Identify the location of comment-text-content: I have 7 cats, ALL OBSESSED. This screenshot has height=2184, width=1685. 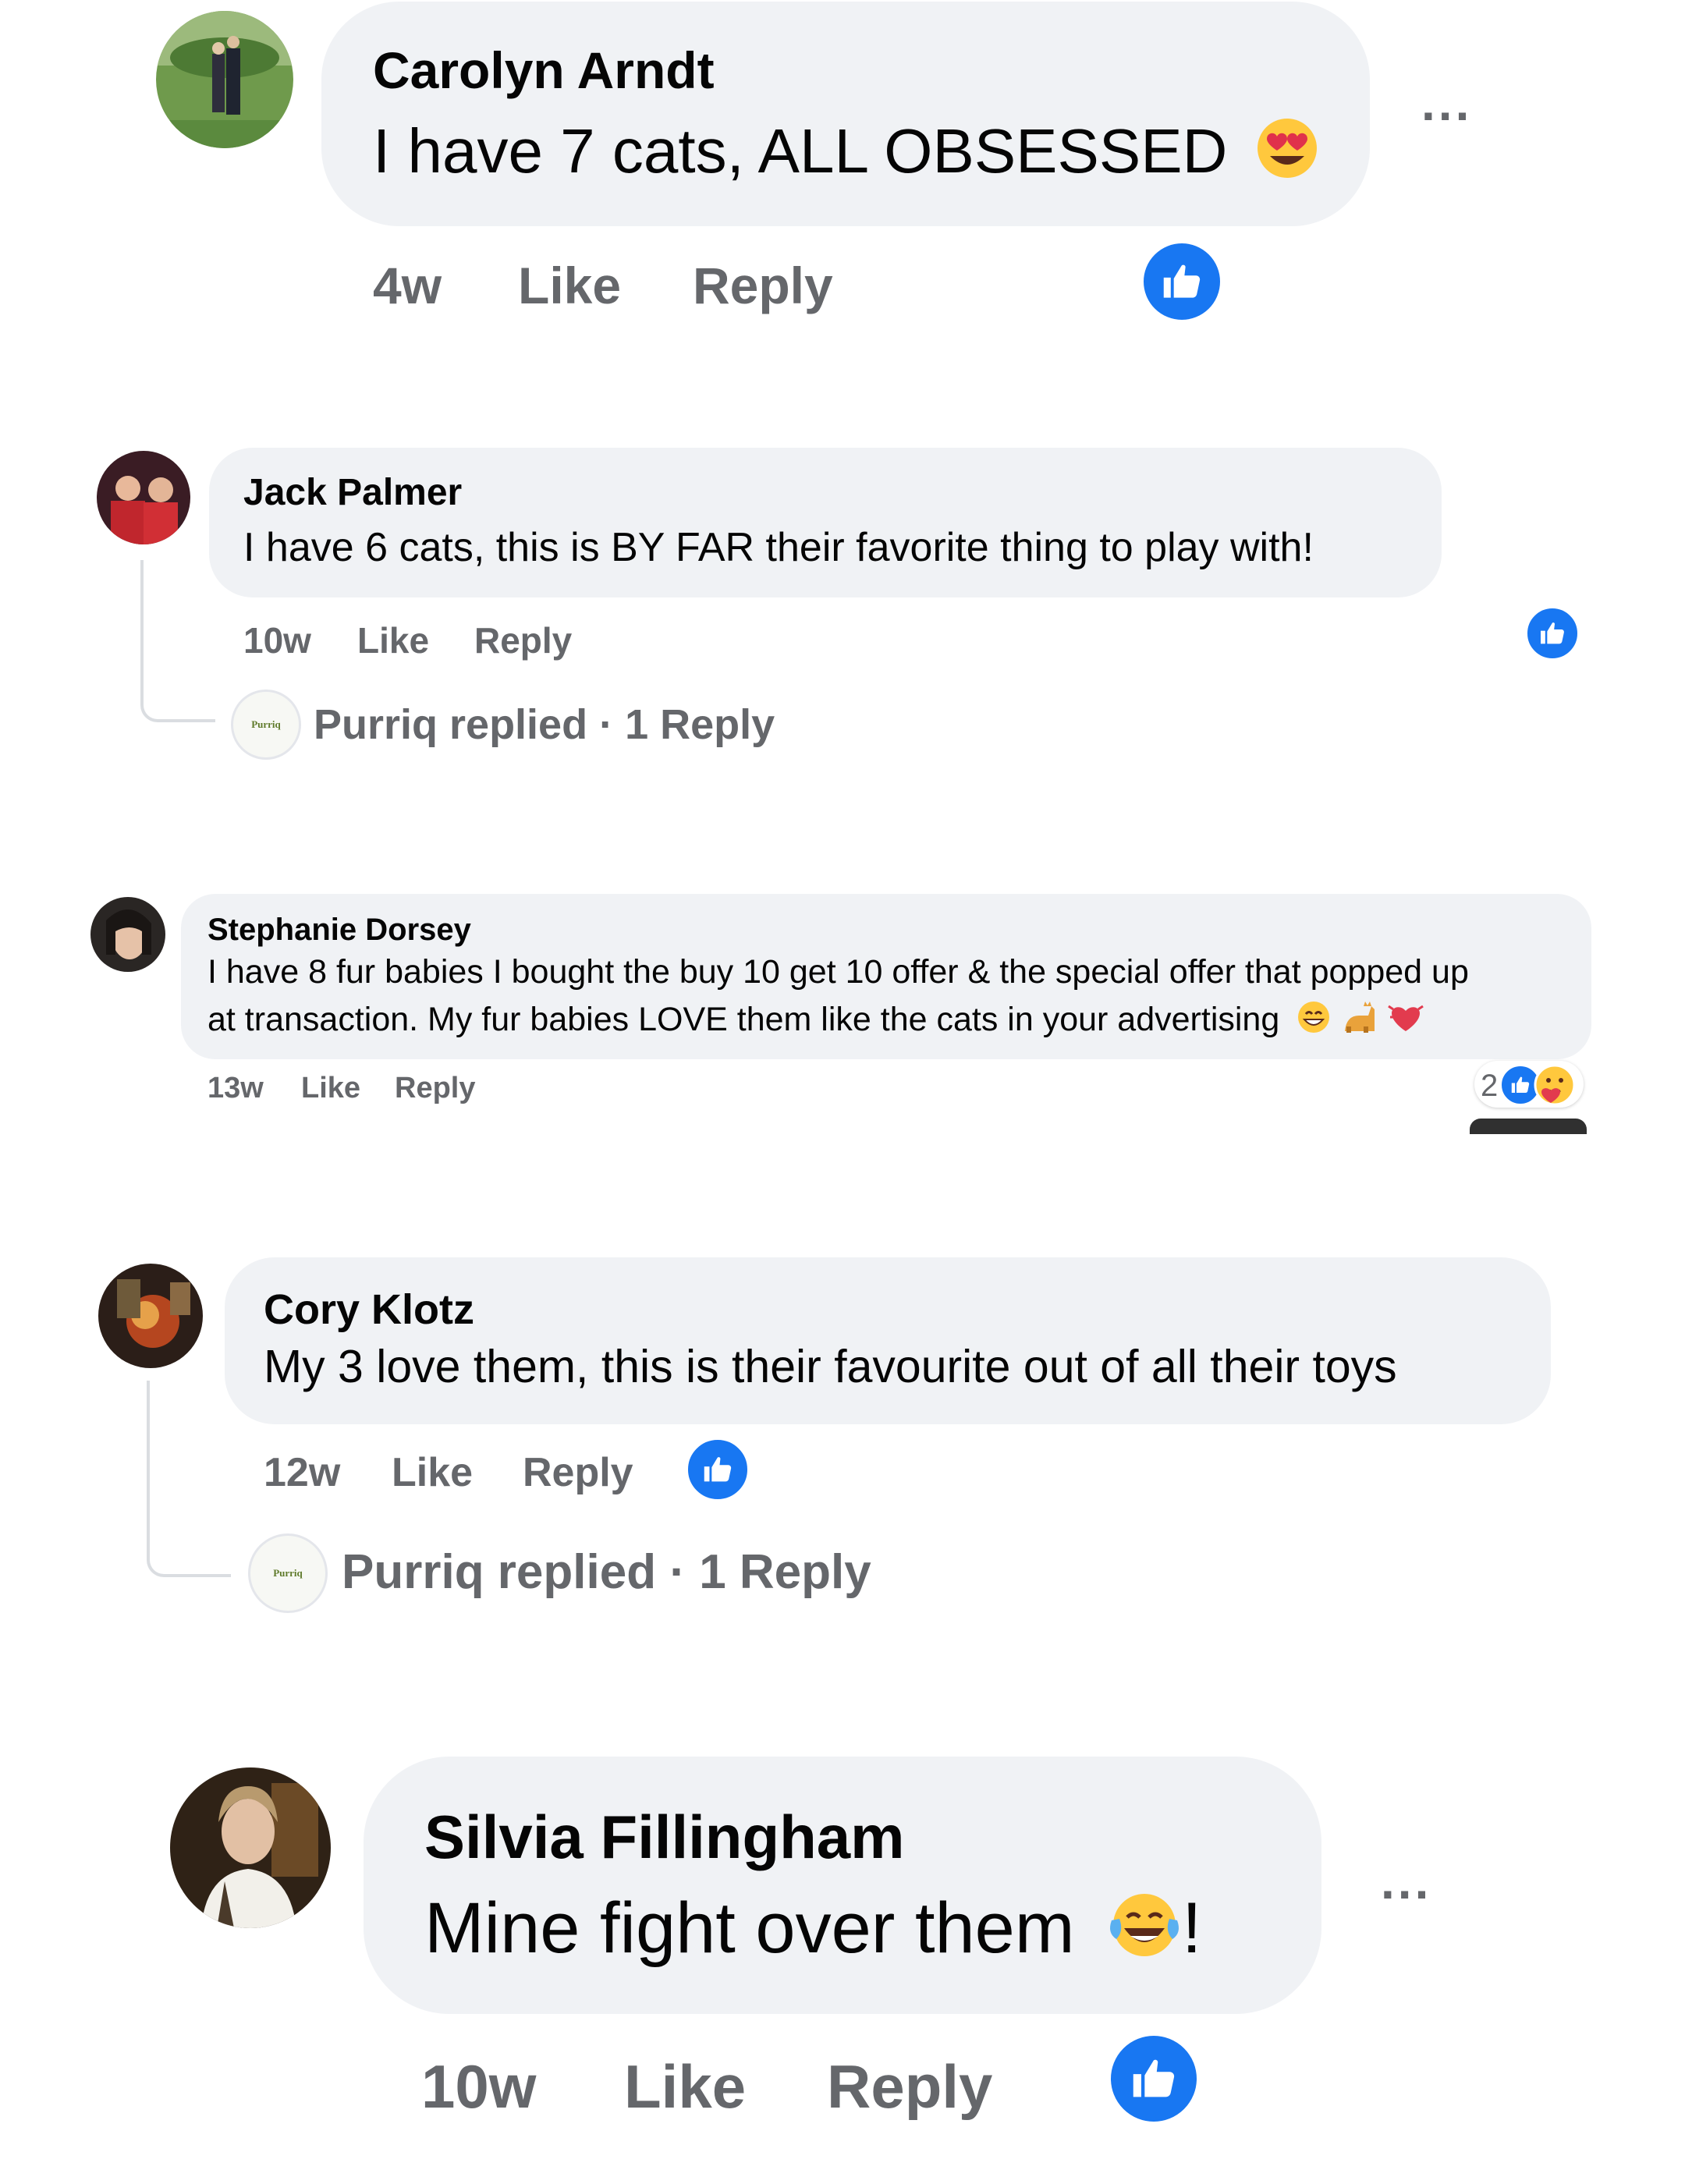
(800, 151).